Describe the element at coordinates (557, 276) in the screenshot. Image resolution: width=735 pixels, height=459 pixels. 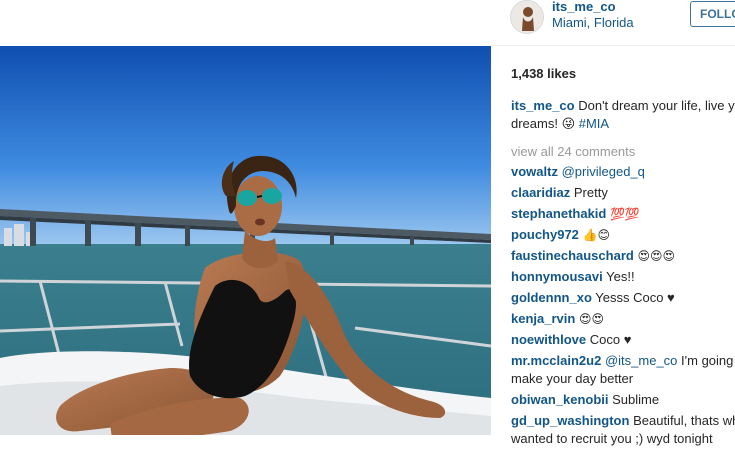
I see `comment-username: honnymousavi` at that location.